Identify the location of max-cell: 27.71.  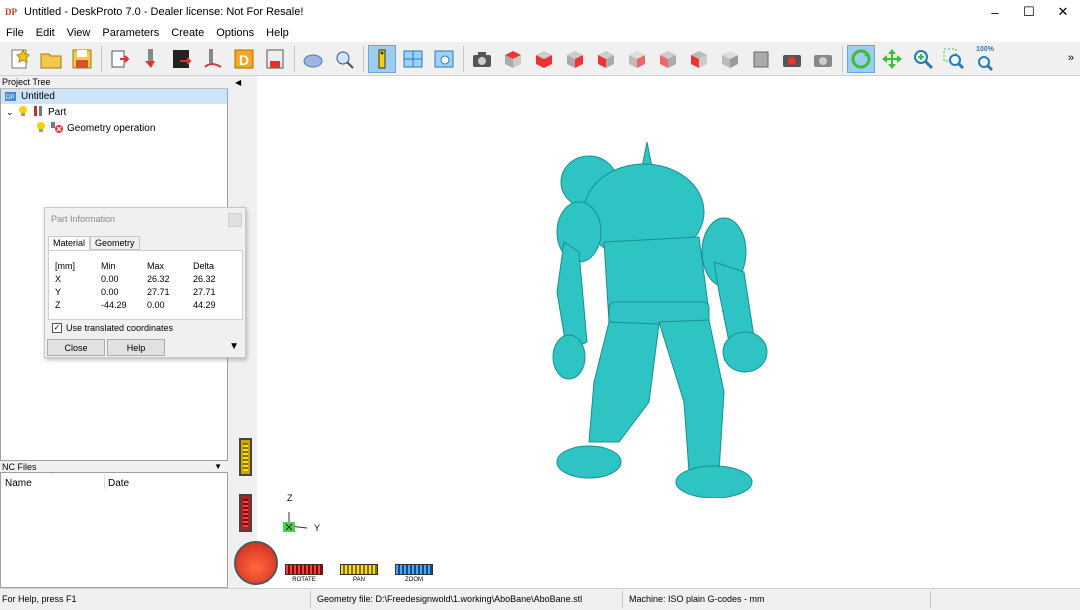
(158, 291).